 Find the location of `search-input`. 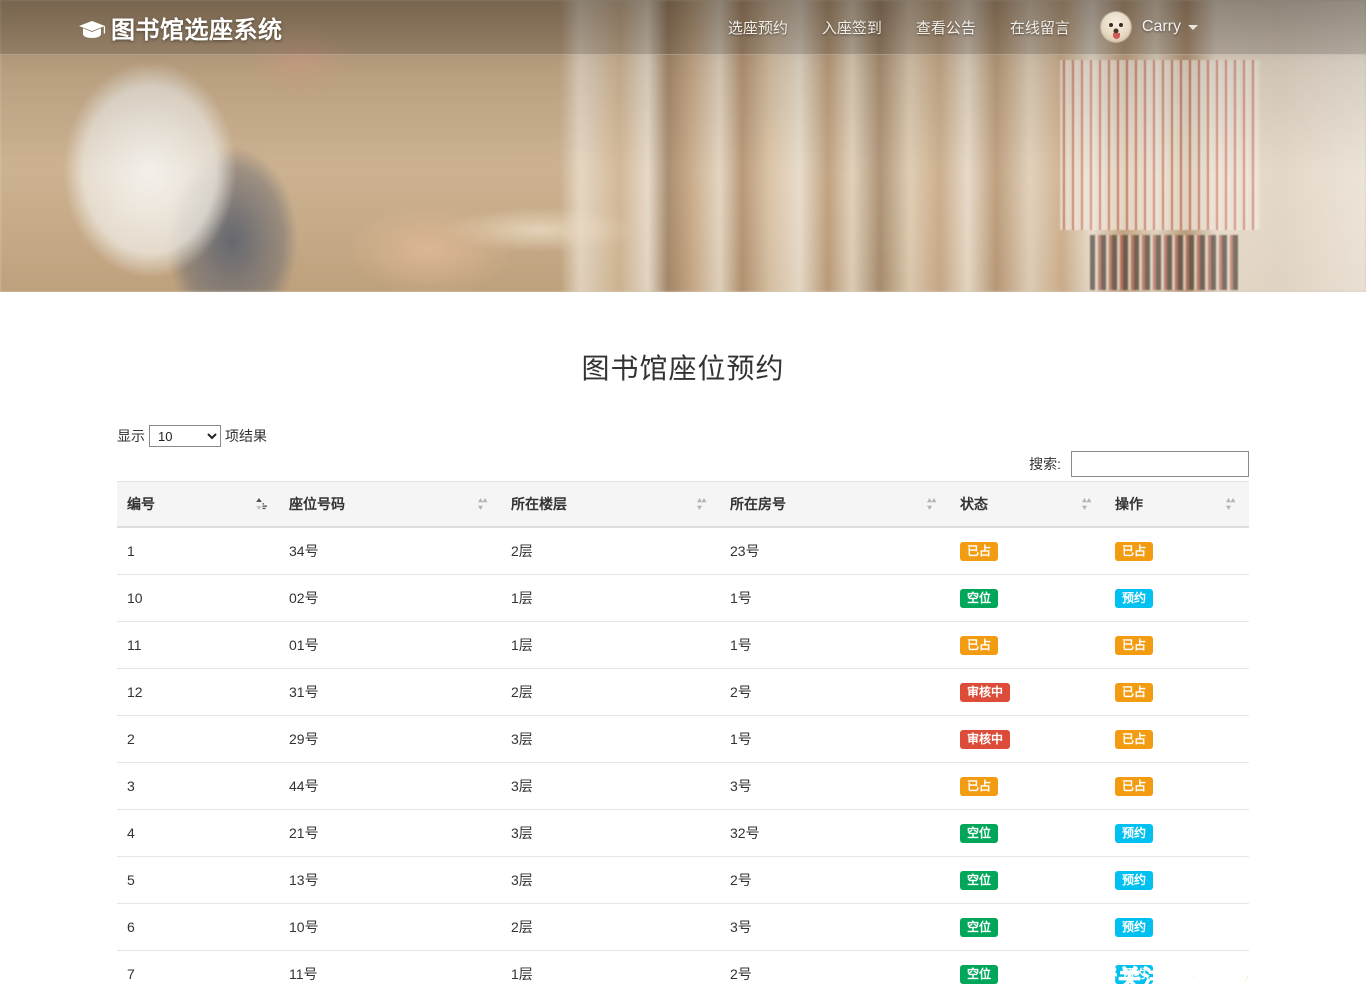

search-input is located at coordinates (1160, 464).